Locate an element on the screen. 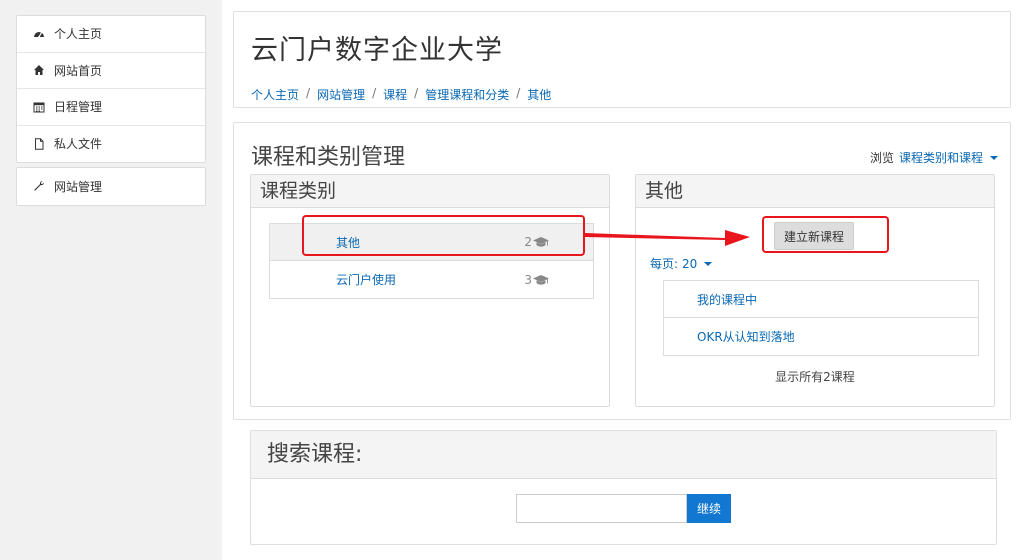  category-panel-title: 课程类别 is located at coordinates (430, 191).